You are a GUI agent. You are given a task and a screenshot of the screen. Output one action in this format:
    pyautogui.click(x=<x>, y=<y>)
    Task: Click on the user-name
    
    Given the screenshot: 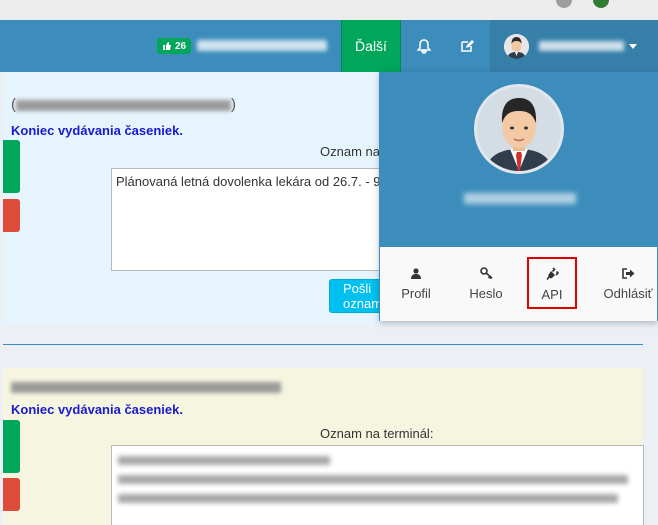 What is the action you would take?
    pyautogui.click(x=581, y=46)
    